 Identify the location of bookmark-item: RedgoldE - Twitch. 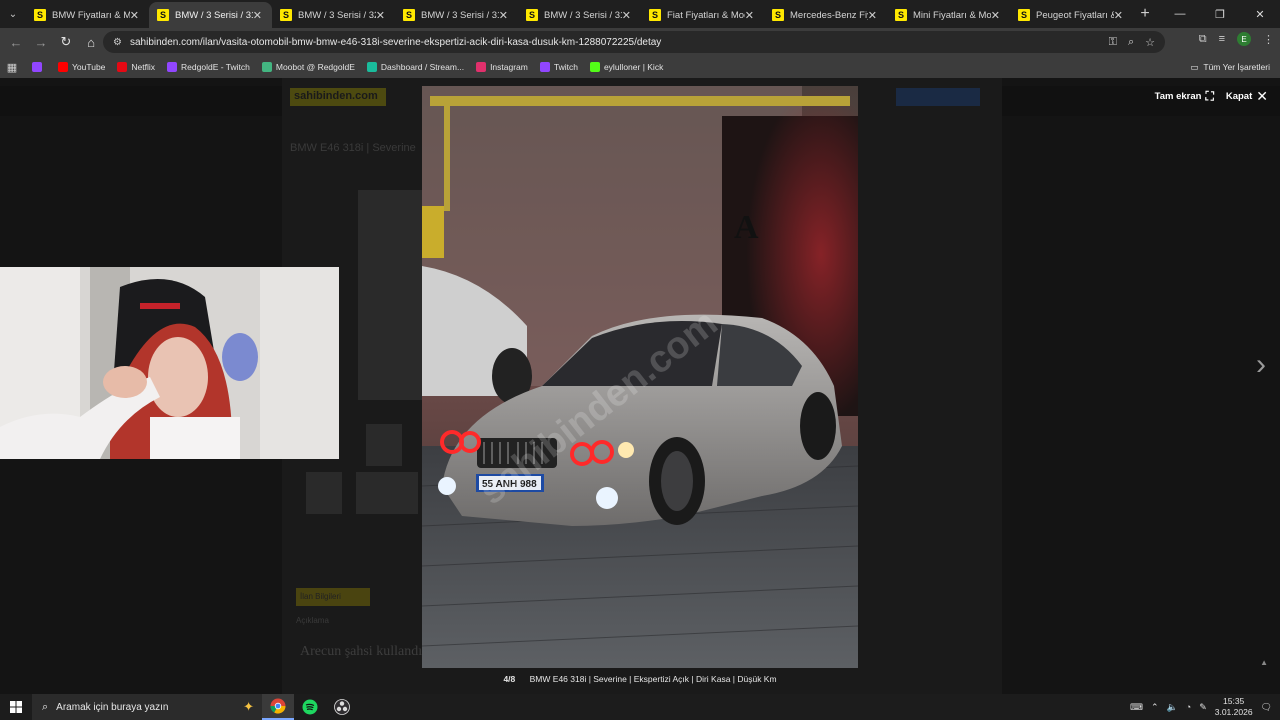
(208, 67).